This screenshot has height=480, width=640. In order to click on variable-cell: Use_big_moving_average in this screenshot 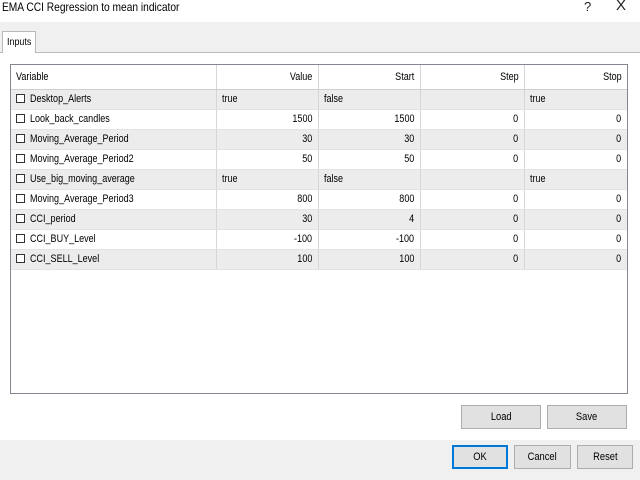, I will do `click(114, 179)`.